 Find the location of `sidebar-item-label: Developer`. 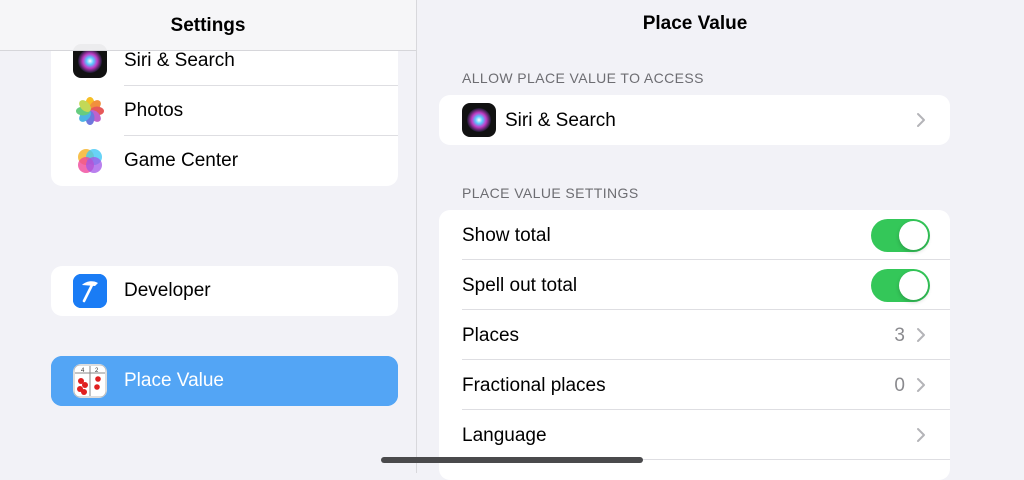

sidebar-item-label: Developer is located at coordinates (167, 290).